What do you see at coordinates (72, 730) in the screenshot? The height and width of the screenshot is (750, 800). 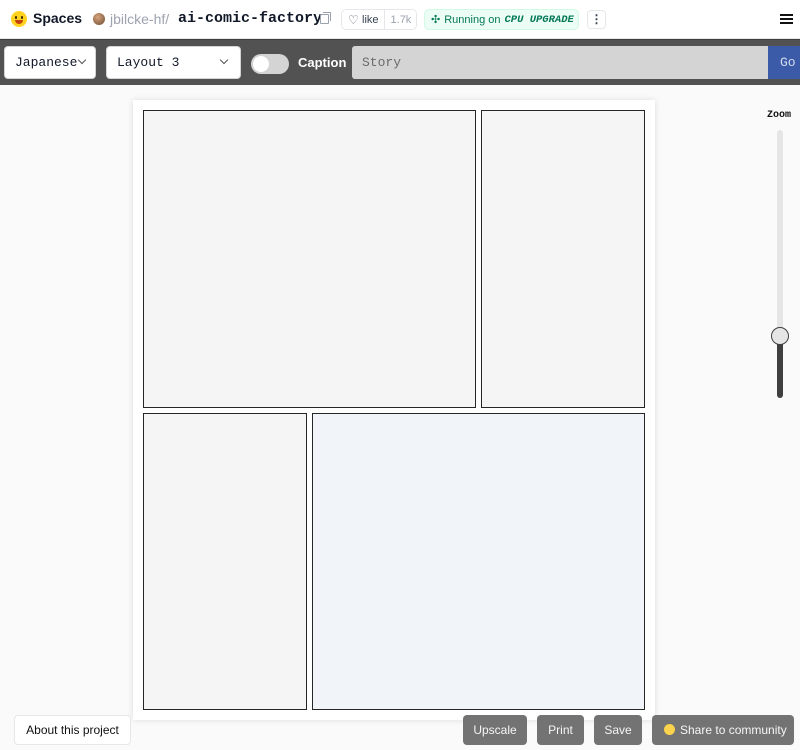 I see `about-project-button: About this project` at bounding box center [72, 730].